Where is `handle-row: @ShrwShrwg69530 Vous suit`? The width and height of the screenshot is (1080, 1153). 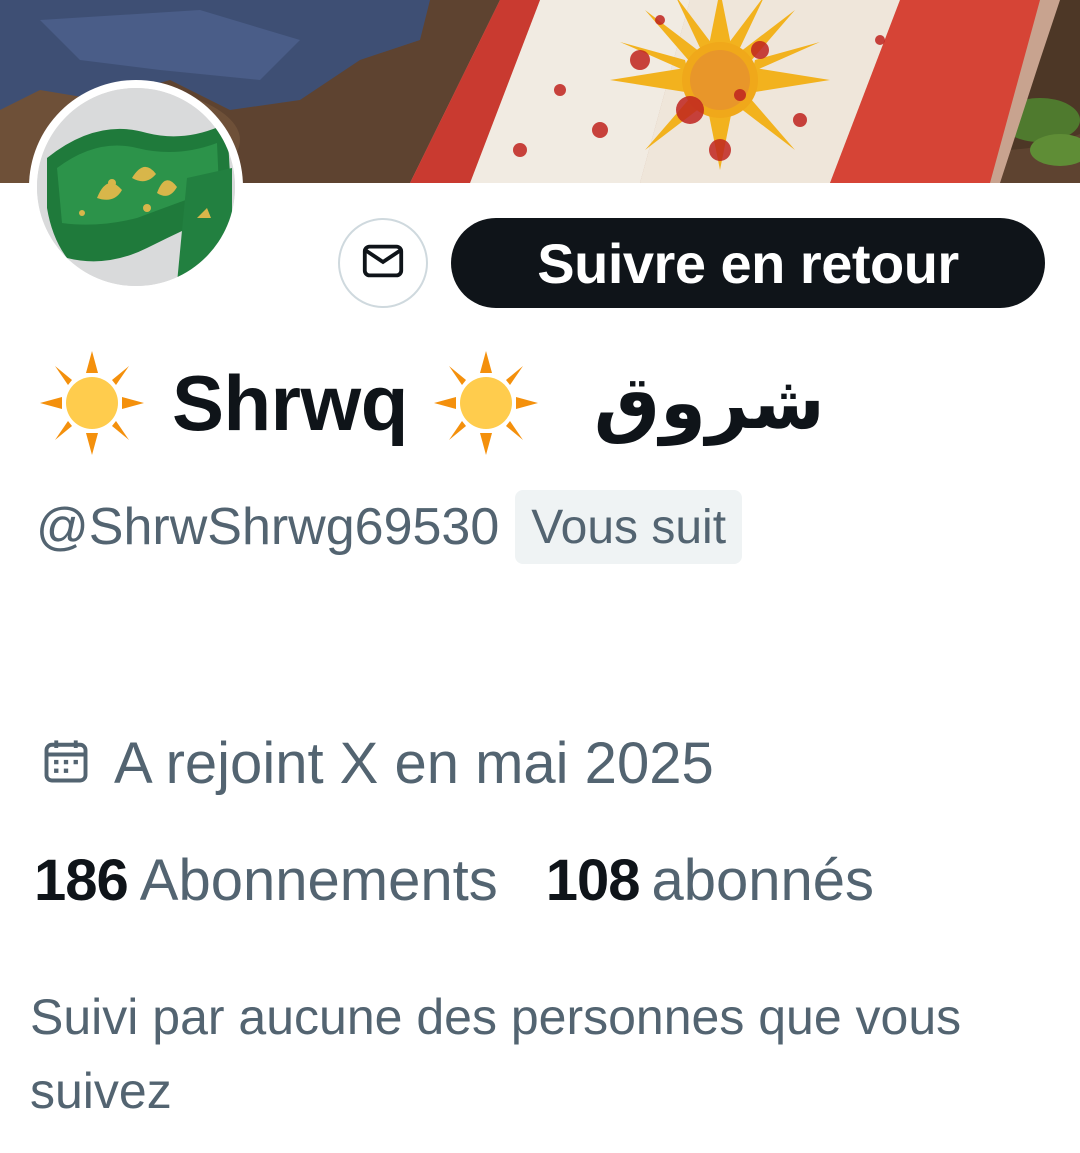
handle-row: @ShrwShrwg69530 Vous suit is located at coordinates (389, 527).